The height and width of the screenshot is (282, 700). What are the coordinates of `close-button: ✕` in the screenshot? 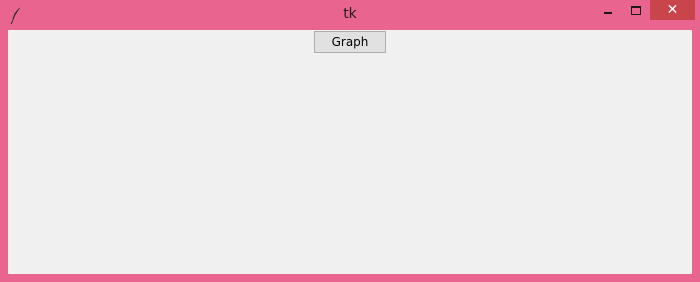 It's located at (672, 10).